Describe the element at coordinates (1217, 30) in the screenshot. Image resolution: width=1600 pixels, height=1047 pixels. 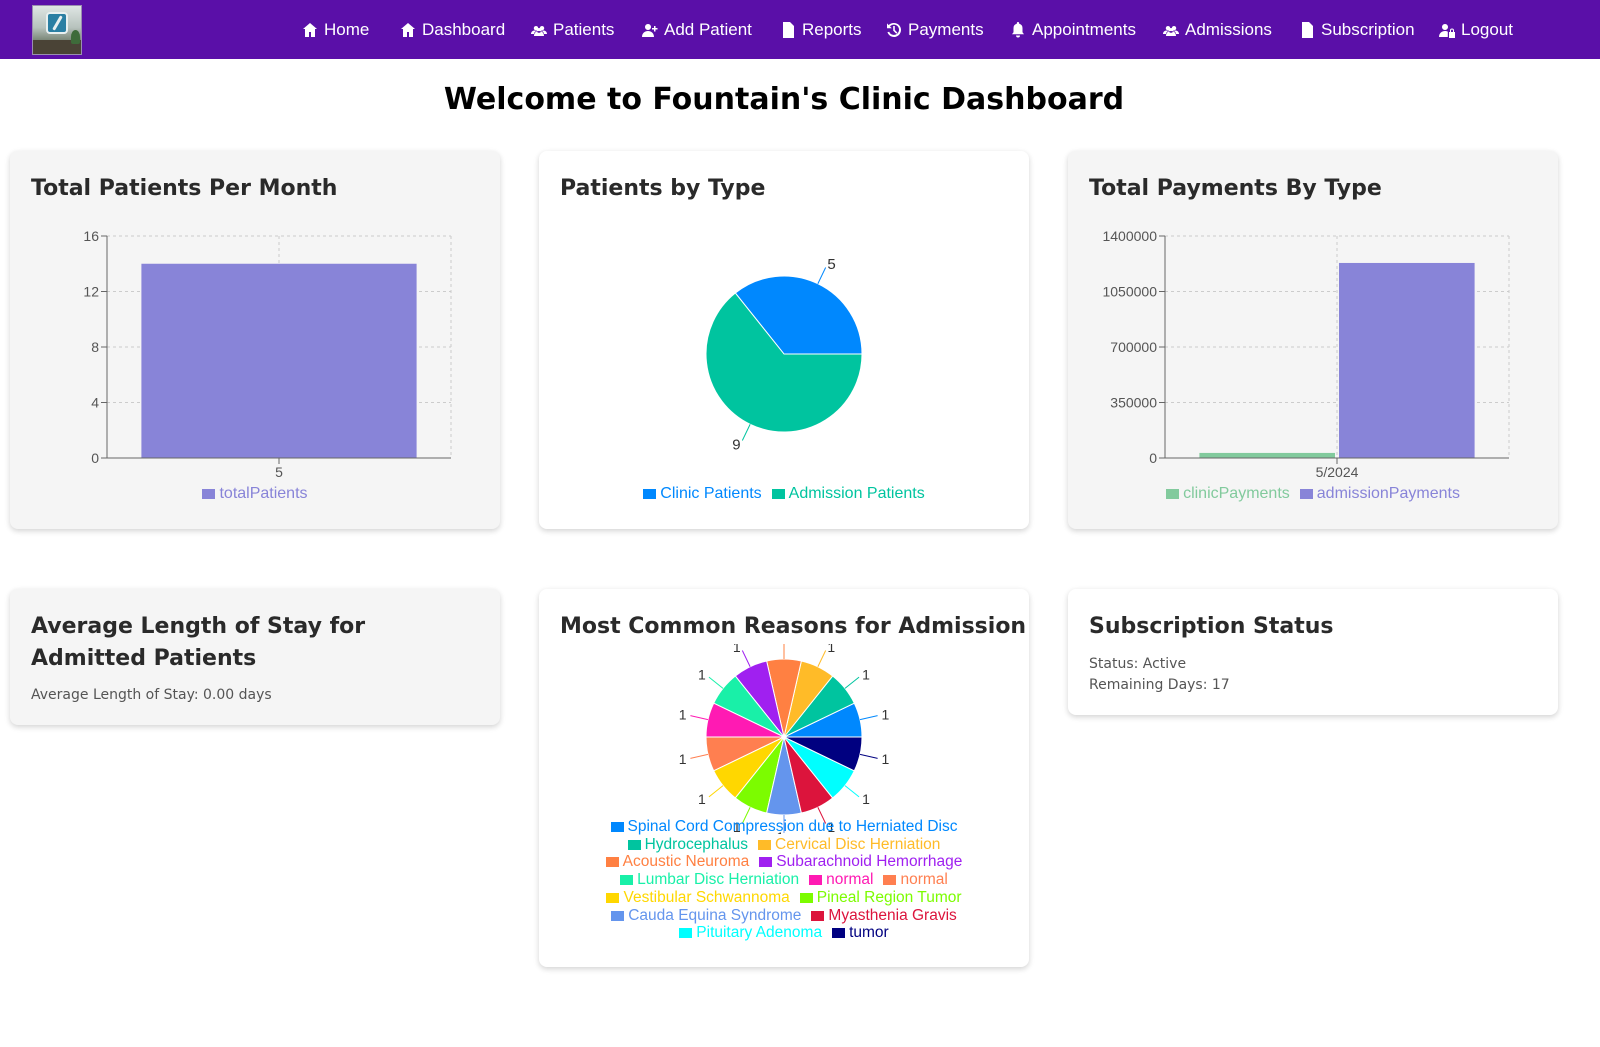
I see `nav-item-admissions: Admissions` at that location.